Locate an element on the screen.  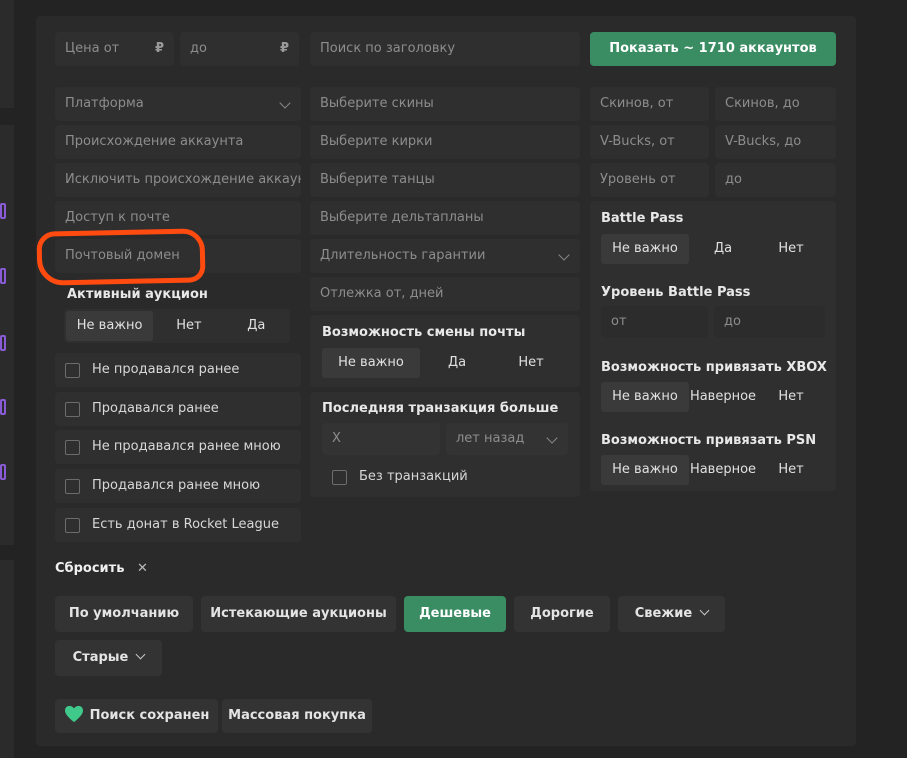
gliders-select: Выберите дельтапланы is located at coordinates (445, 218).